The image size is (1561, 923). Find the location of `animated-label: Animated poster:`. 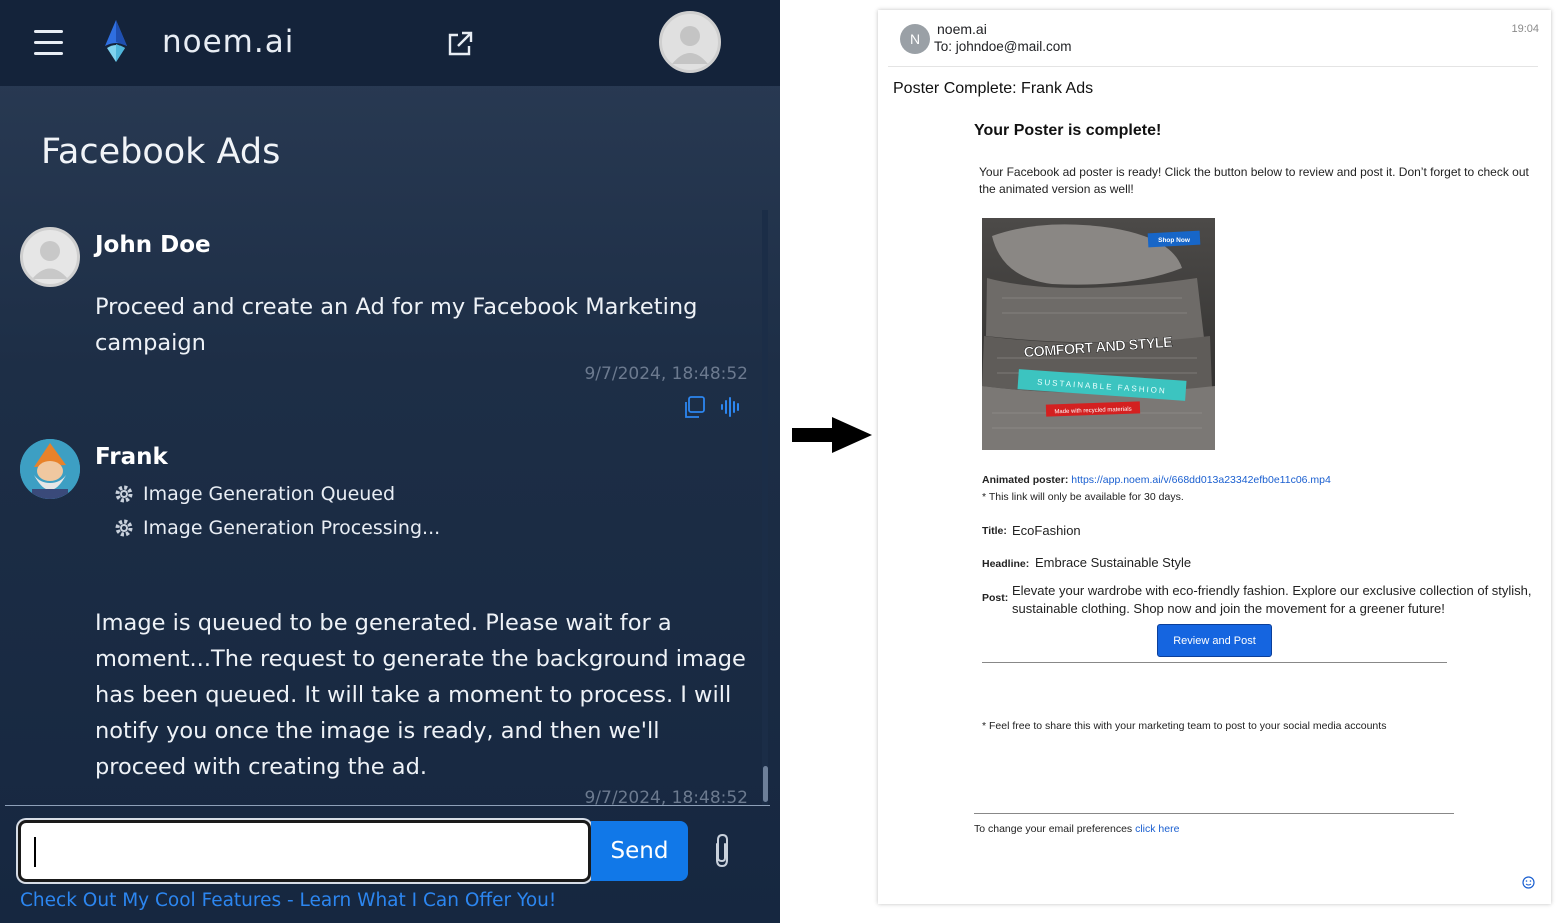

animated-label: Animated poster: is located at coordinates (1025, 480).